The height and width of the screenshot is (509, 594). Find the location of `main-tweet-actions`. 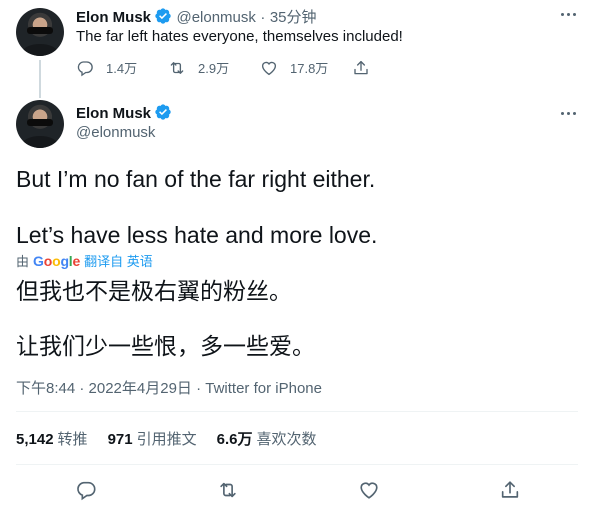

main-tweet-actions is located at coordinates (297, 491).